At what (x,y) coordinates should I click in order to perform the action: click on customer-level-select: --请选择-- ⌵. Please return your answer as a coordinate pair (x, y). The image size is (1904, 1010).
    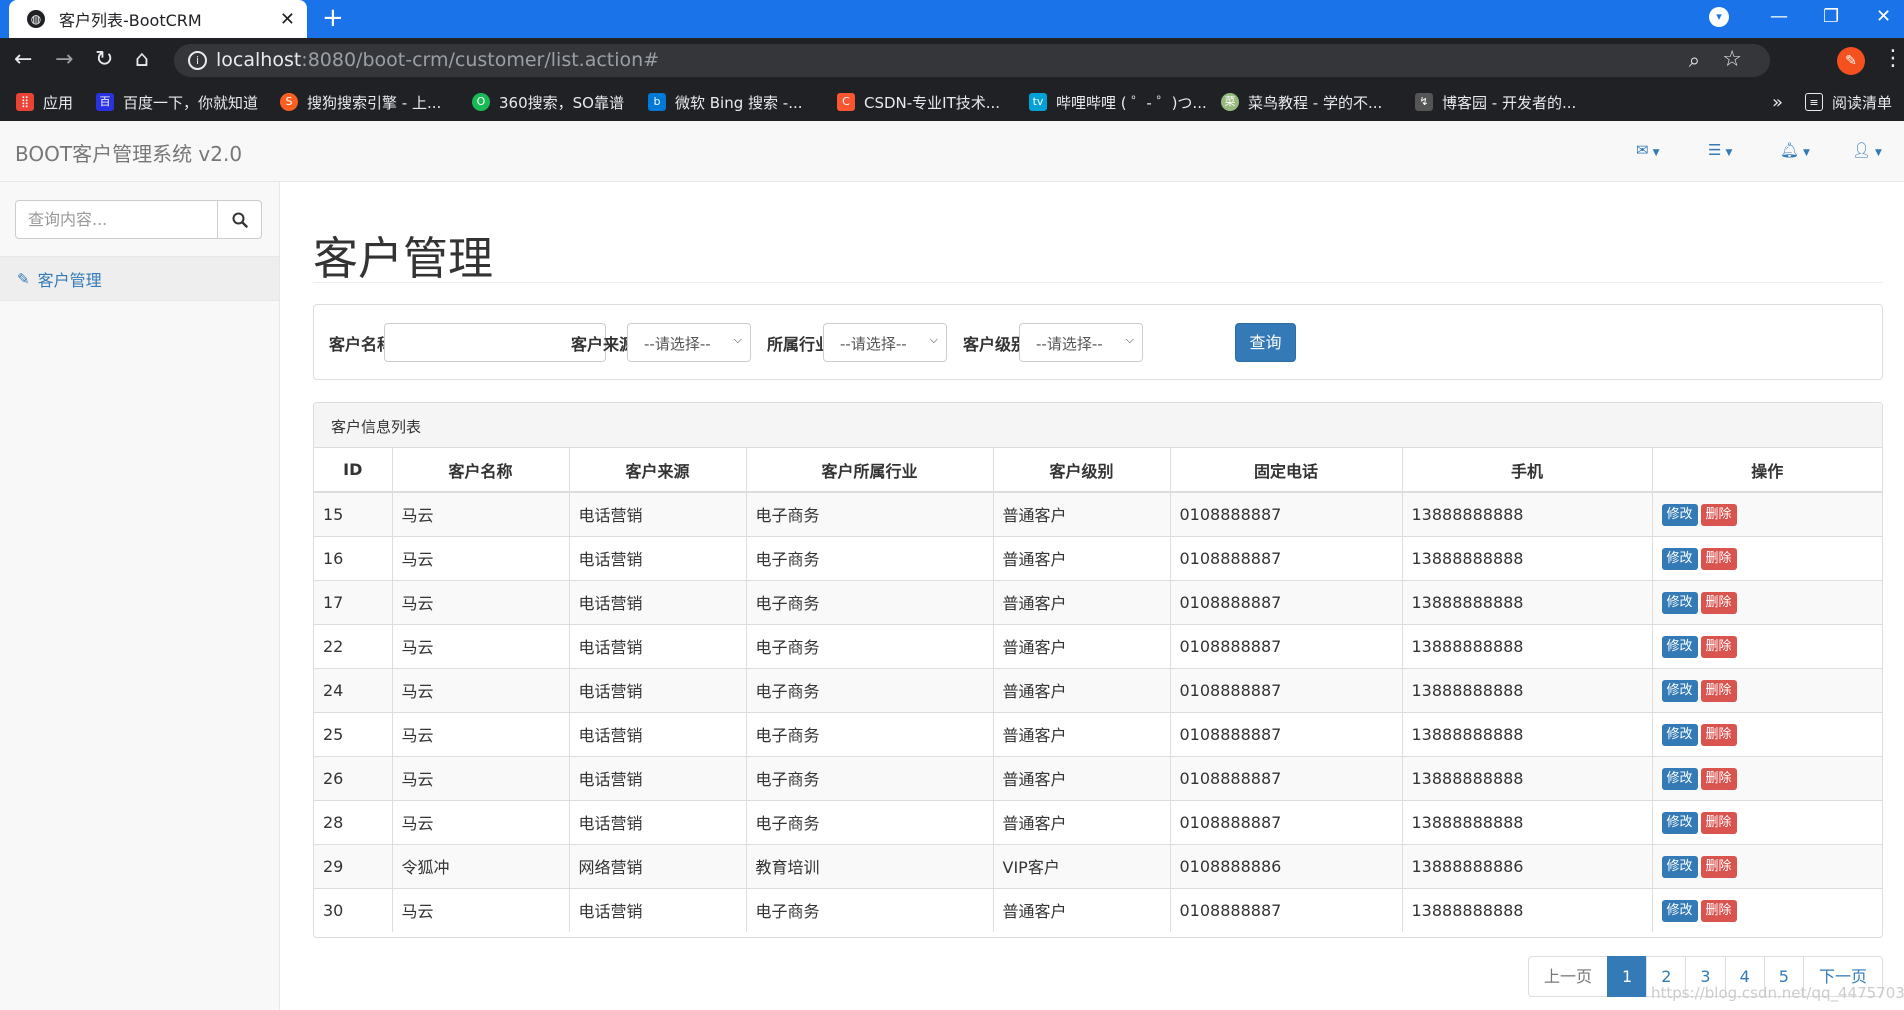
    Looking at the image, I should click on (1081, 342).